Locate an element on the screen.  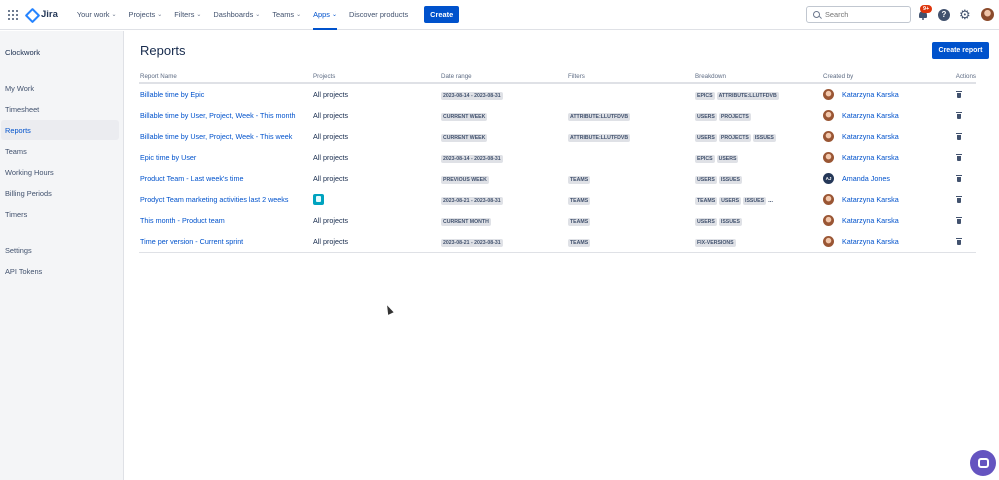
avatar is located at coordinates (828, 241).